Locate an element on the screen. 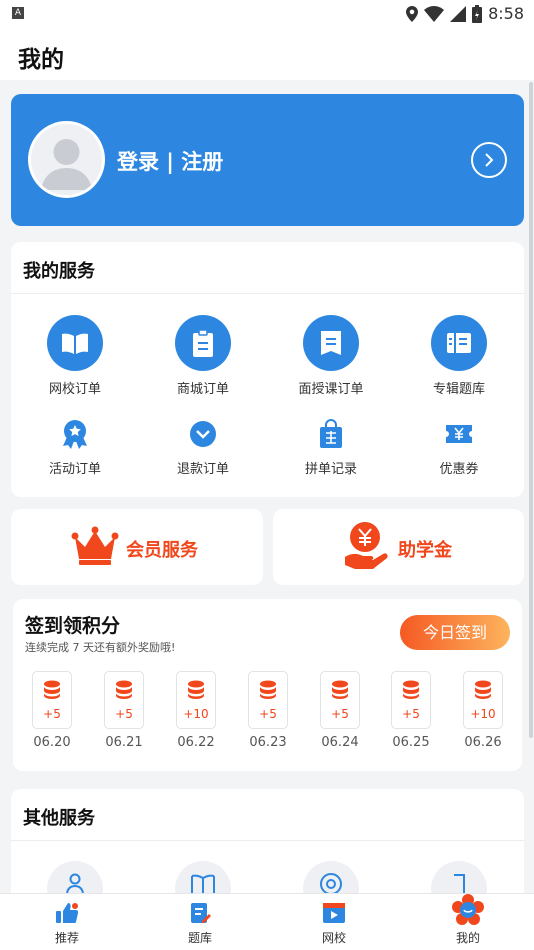  service-label: 商城订单 is located at coordinates (202, 389).